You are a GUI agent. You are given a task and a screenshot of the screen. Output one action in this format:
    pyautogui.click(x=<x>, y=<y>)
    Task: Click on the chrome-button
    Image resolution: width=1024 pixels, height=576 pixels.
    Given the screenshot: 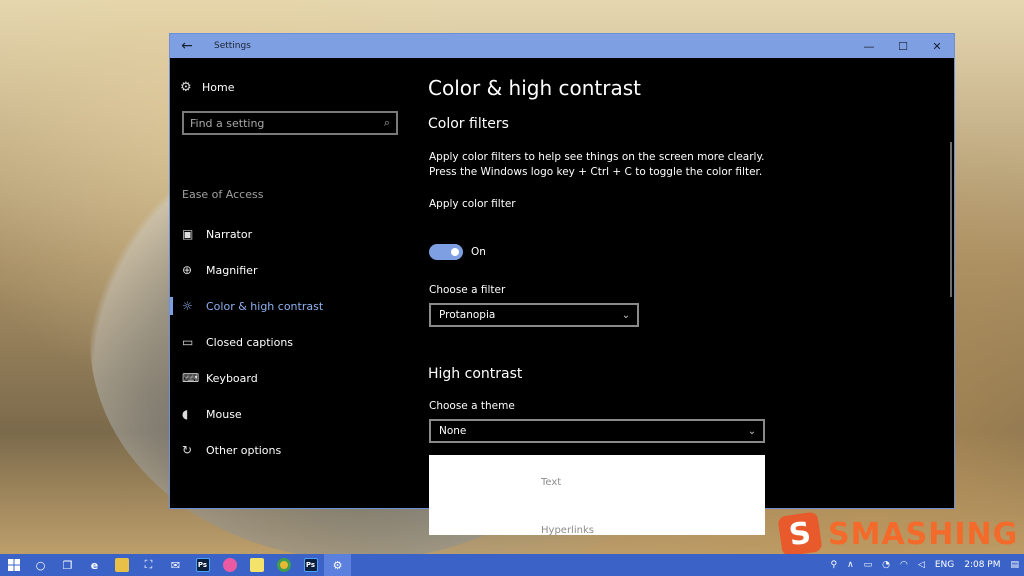 What is the action you would take?
    pyautogui.click(x=283, y=565)
    